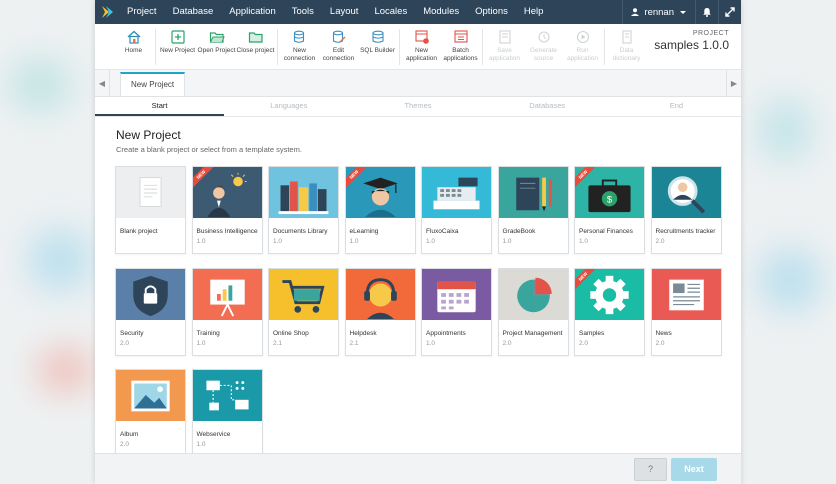 The height and width of the screenshot is (484, 836). Describe the element at coordinates (107, 12) in the screenshot. I see `logo-icon` at that location.